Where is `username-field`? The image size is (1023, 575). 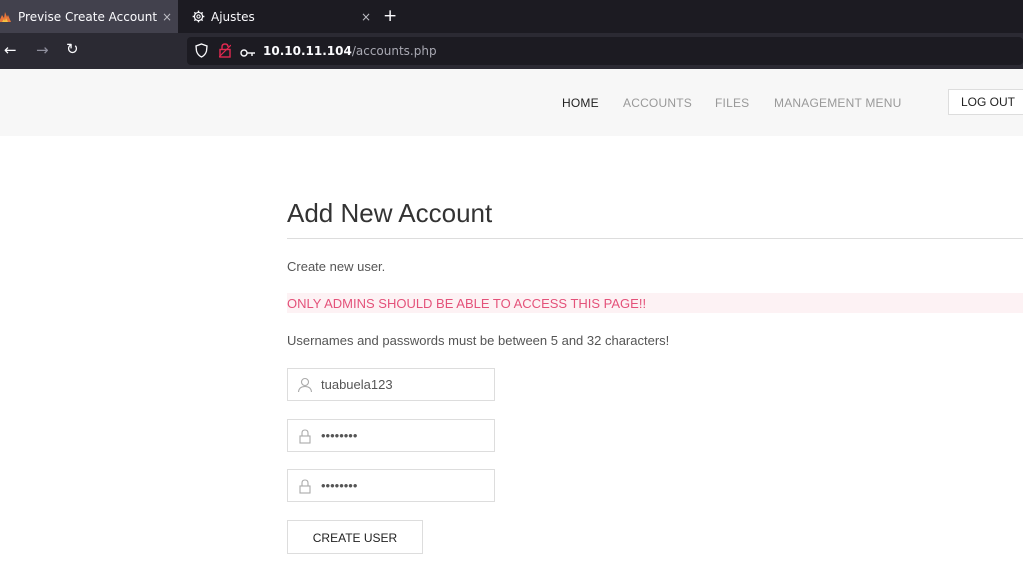 username-field is located at coordinates (391, 384).